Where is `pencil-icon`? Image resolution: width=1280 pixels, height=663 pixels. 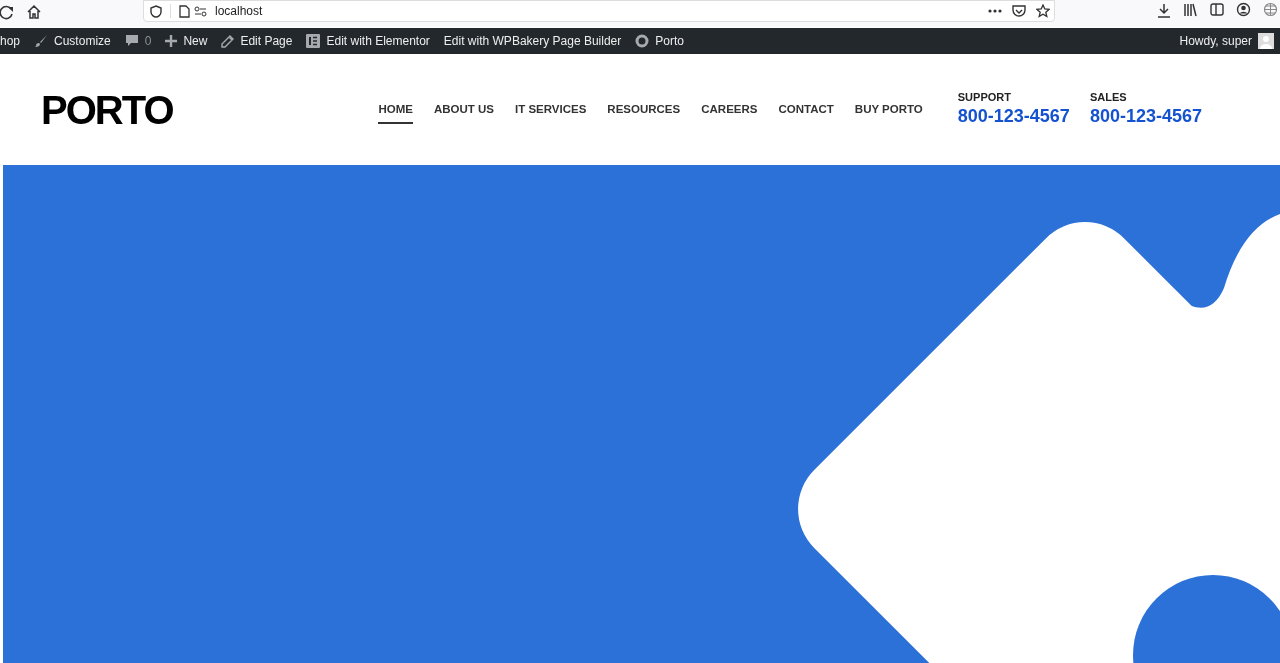
pencil-icon is located at coordinates (228, 41).